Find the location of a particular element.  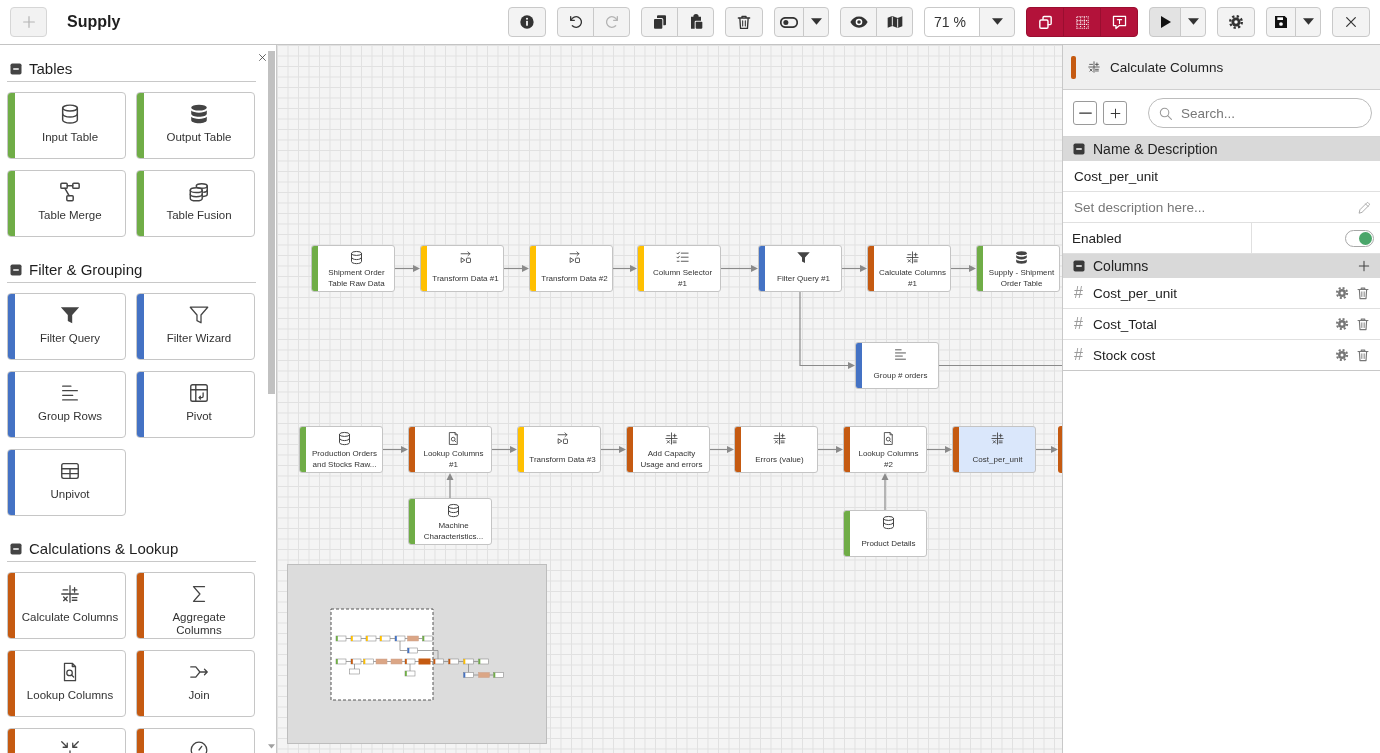

palette-item: Input Table is located at coordinates (66, 125).